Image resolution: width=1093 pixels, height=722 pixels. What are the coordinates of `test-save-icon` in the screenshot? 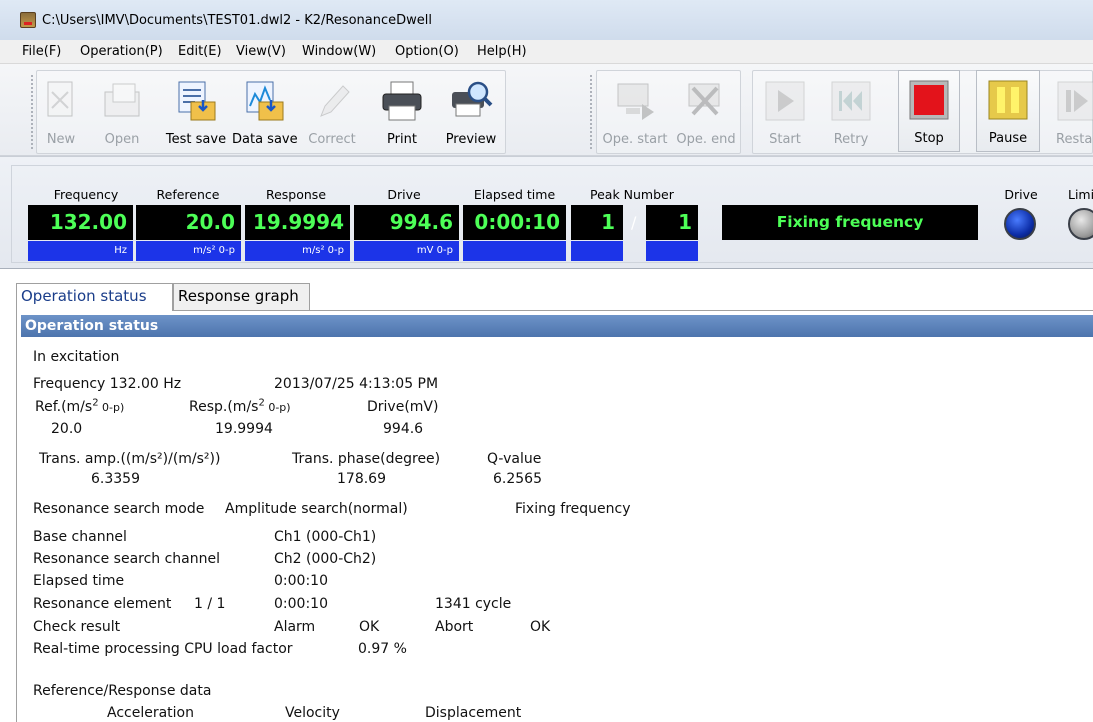 It's located at (197, 101).